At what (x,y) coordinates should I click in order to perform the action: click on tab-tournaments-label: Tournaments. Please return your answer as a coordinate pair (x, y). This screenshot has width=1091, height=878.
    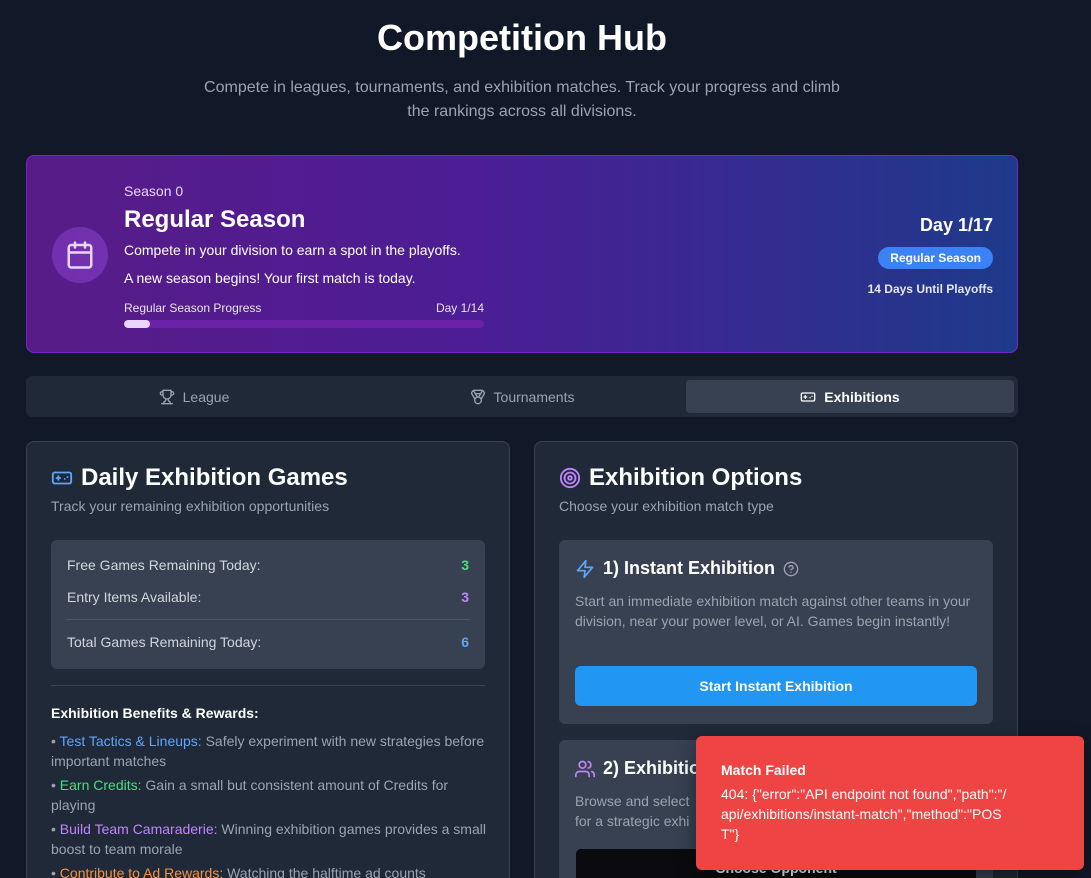
    Looking at the image, I should click on (534, 396).